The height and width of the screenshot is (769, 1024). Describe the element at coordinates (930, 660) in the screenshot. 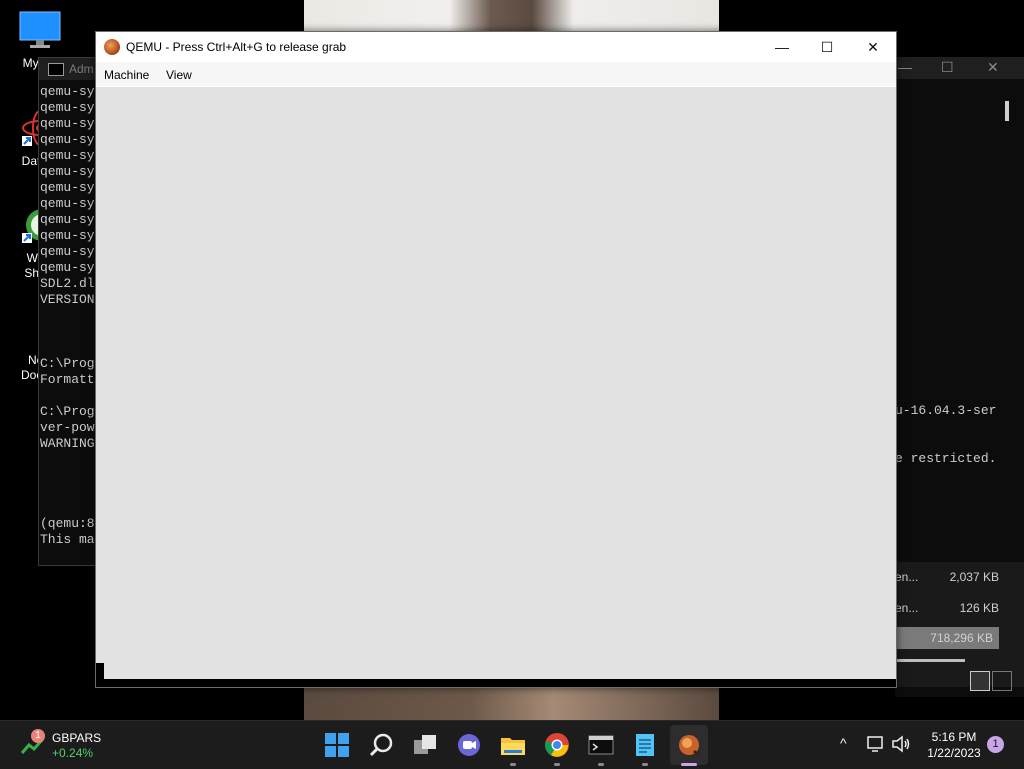

I see `horizontal-scrollbar` at that location.